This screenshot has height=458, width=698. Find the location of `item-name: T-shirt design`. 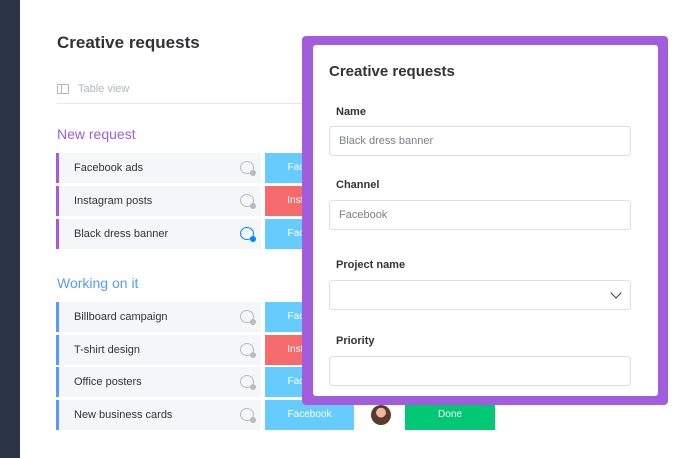

item-name: T-shirt design is located at coordinates (107, 350).